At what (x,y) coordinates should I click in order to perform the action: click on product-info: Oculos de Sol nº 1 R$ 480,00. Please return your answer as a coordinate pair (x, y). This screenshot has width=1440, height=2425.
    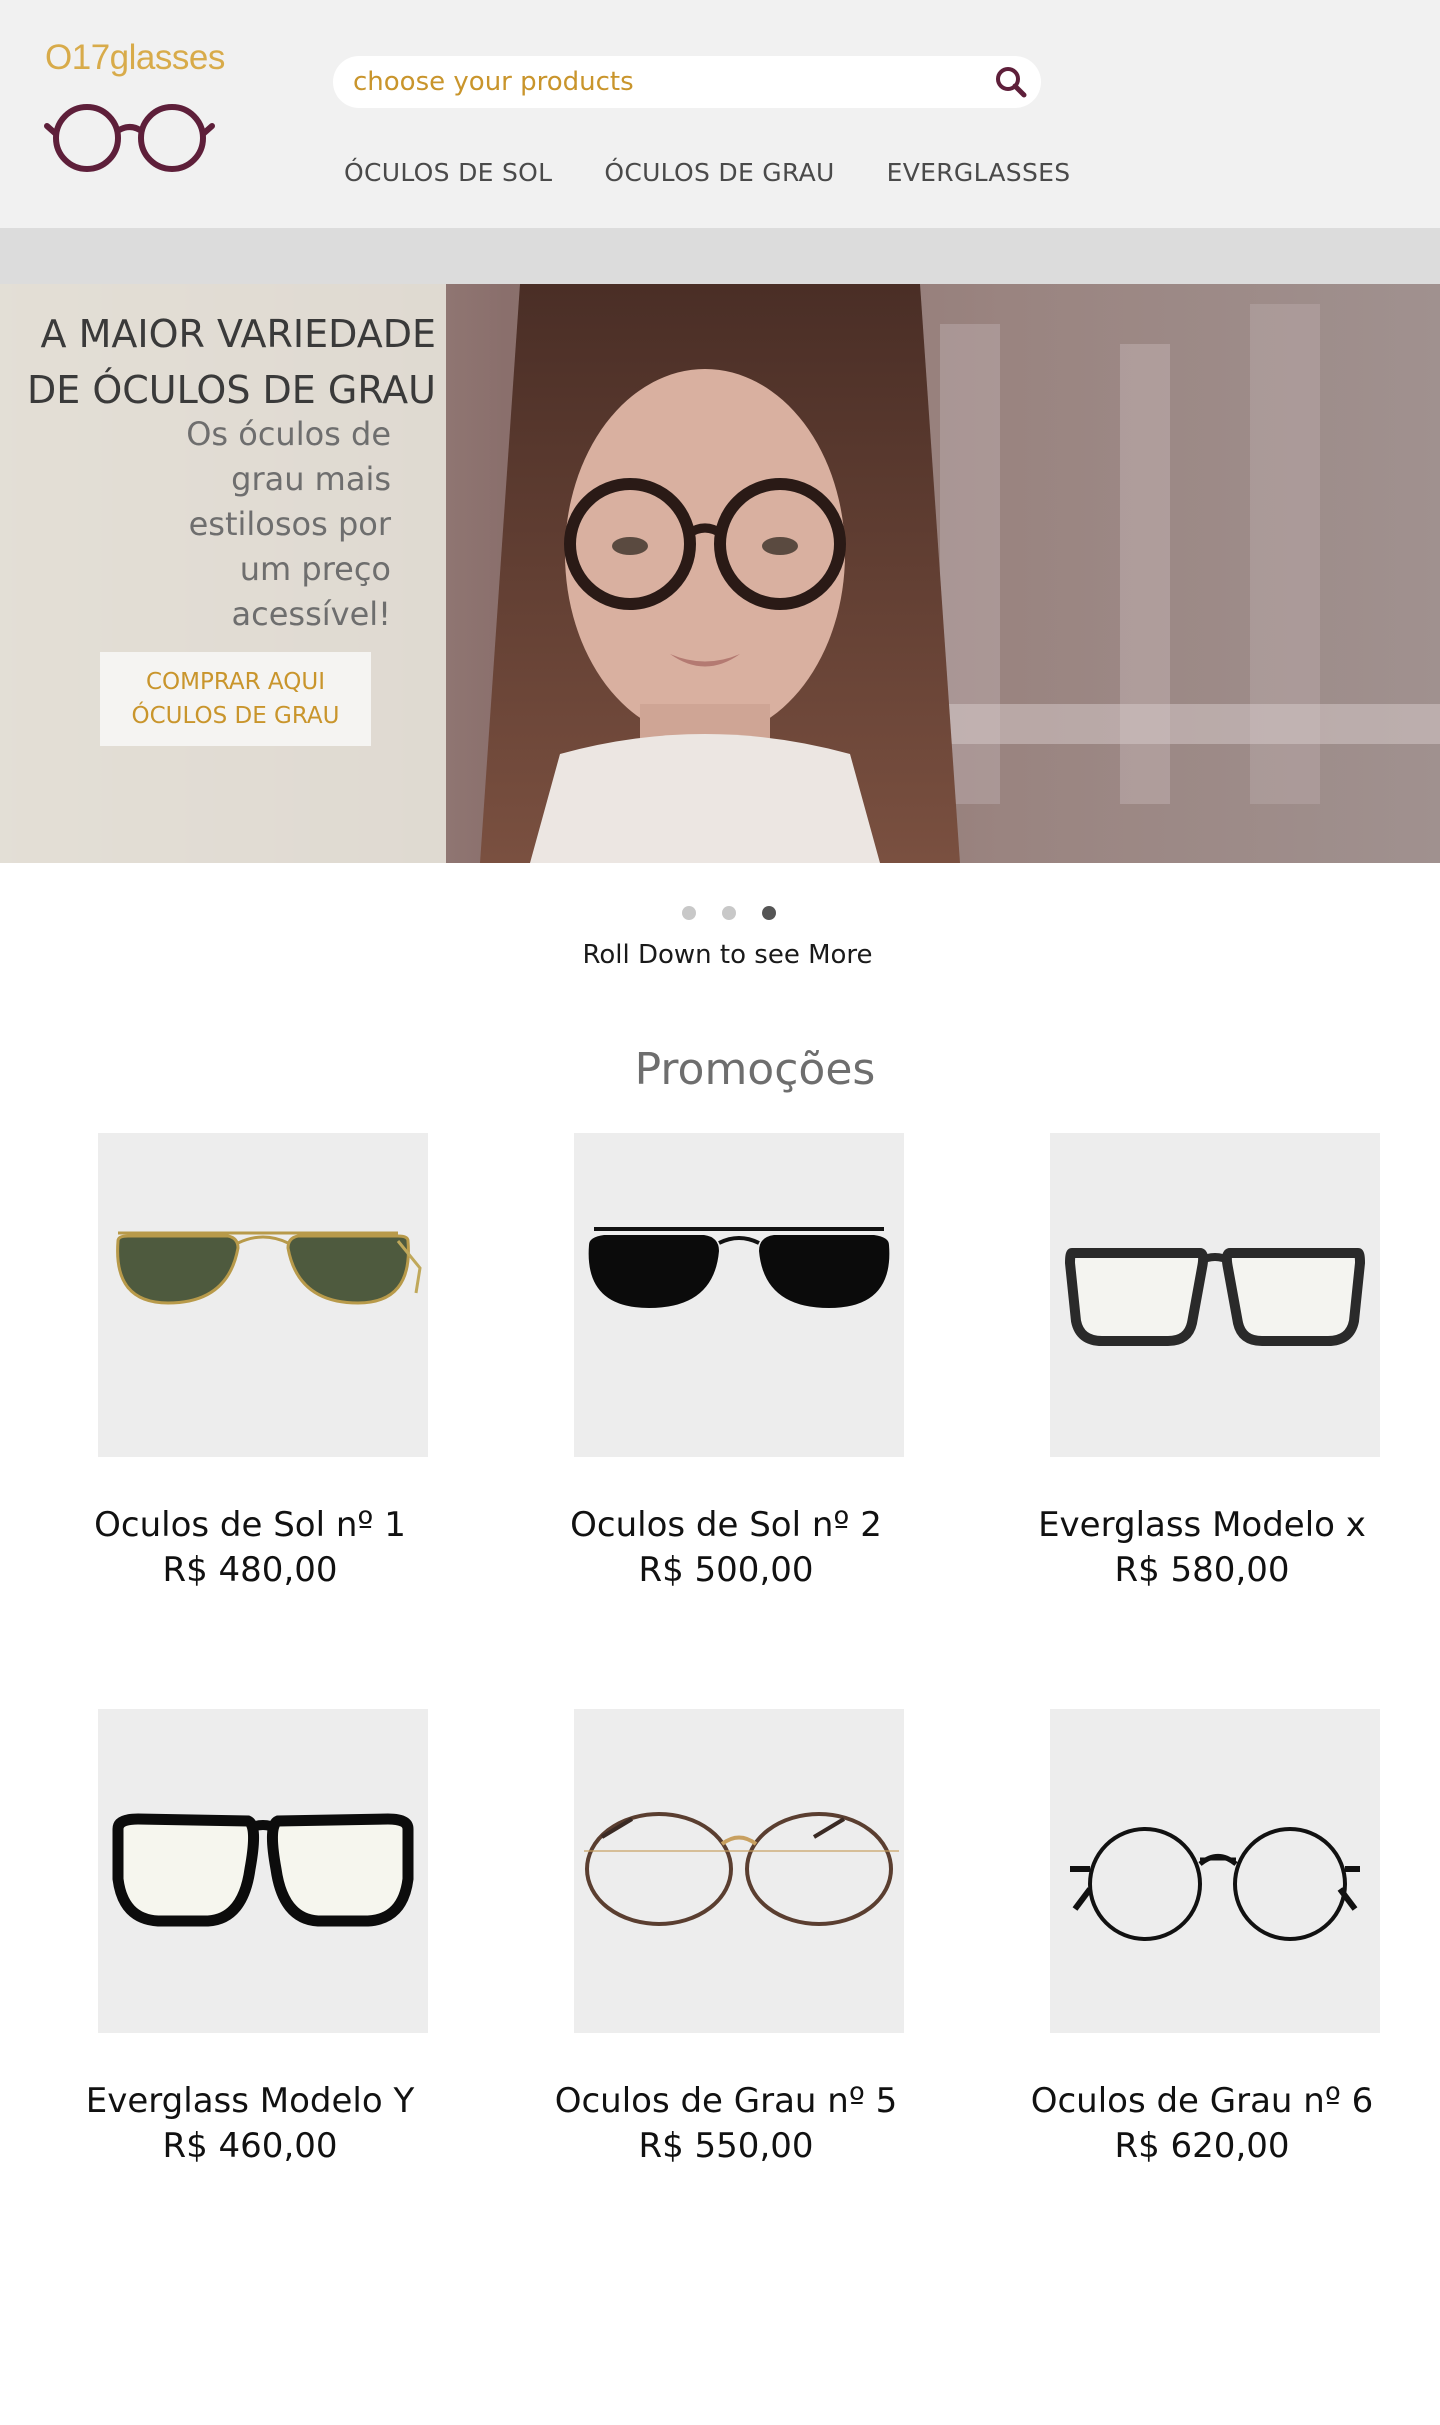
    Looking at the image, I should click on (250, 1548).